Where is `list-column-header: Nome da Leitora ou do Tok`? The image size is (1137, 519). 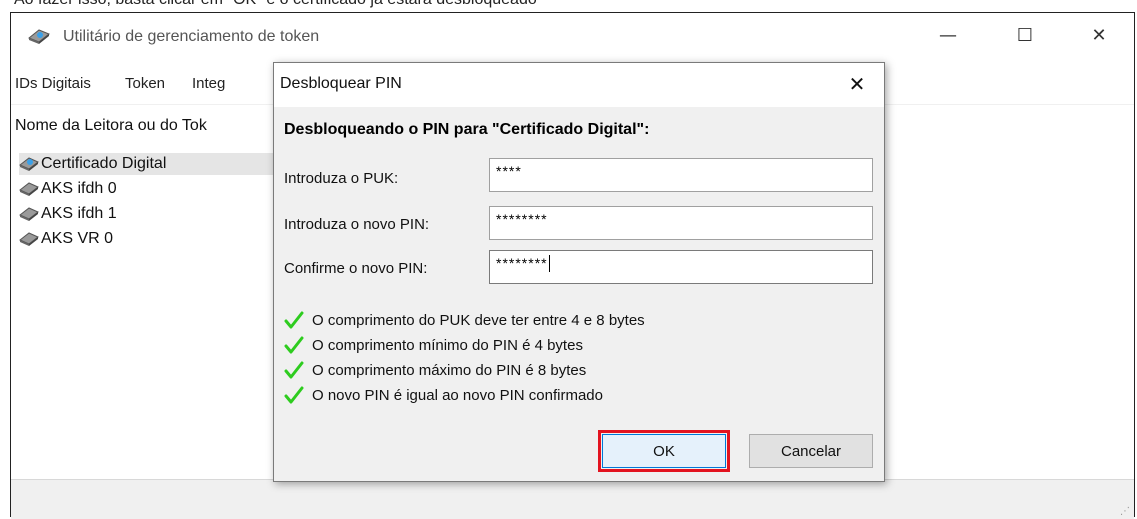 list-column-header: Nome da Leitora ou do Tok is located at coordinates (111, 126).